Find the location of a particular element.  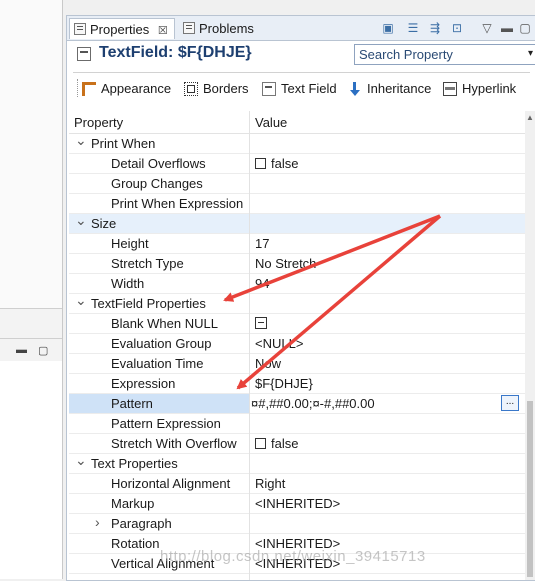

property-value is located at coordinates (261, 323).